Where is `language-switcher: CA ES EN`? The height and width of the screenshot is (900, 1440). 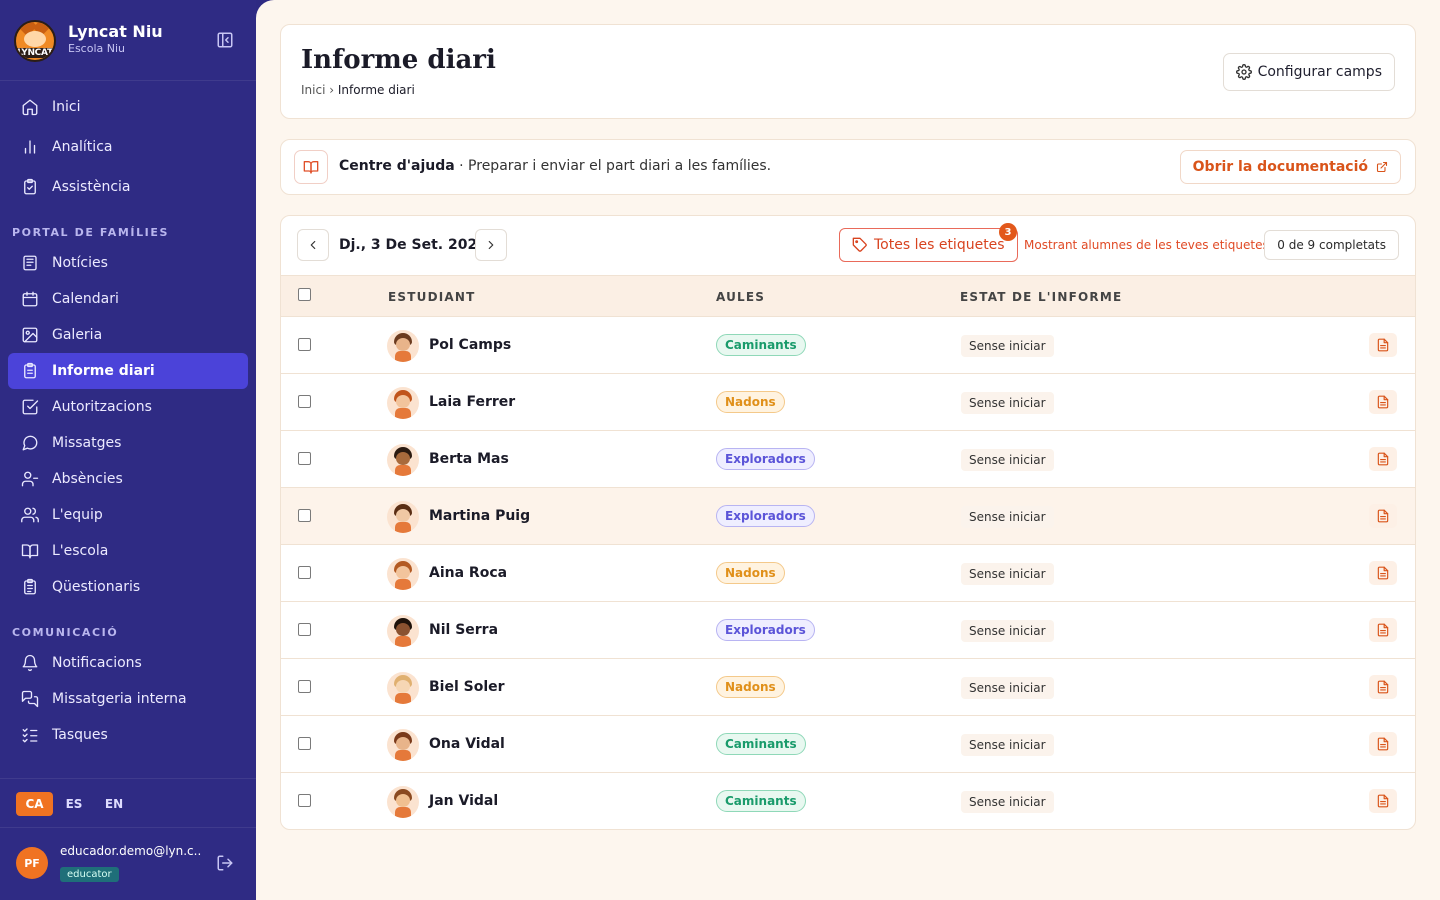
language-switcher: CA ES EN is located at coordinates (128, 803).